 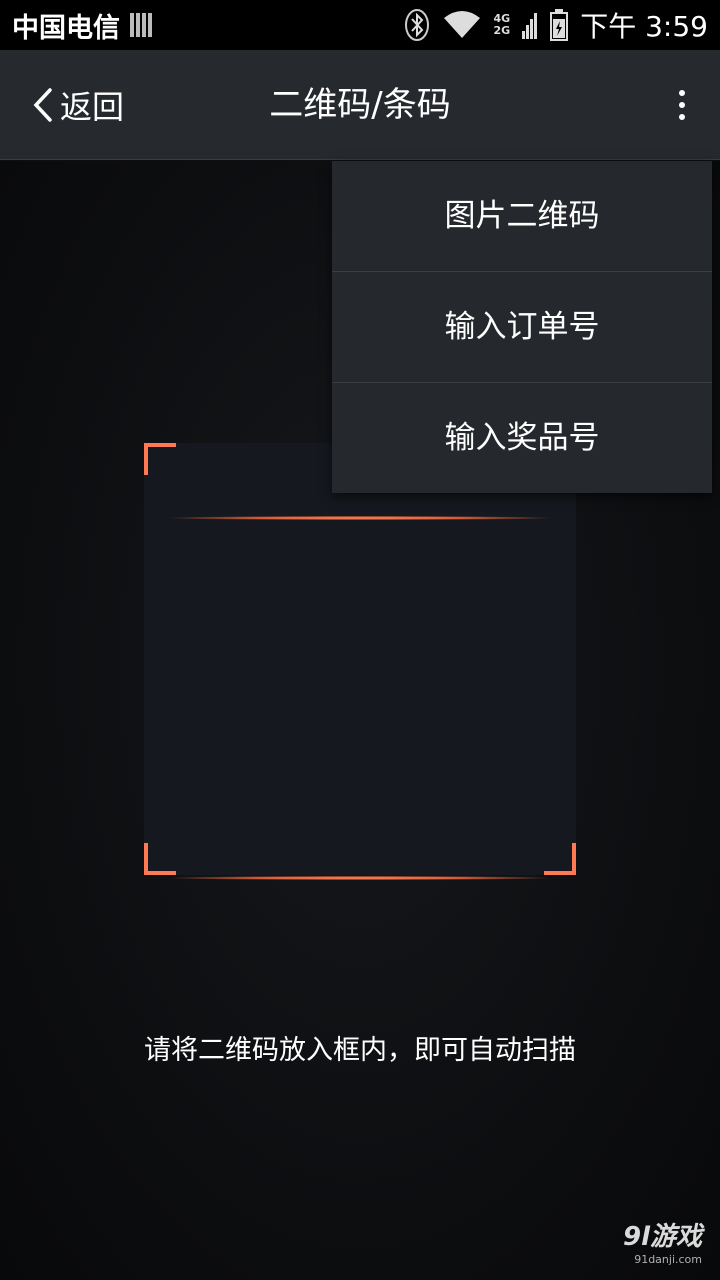 I want to click on more-vertical-icon, so click(x=682, y=93).